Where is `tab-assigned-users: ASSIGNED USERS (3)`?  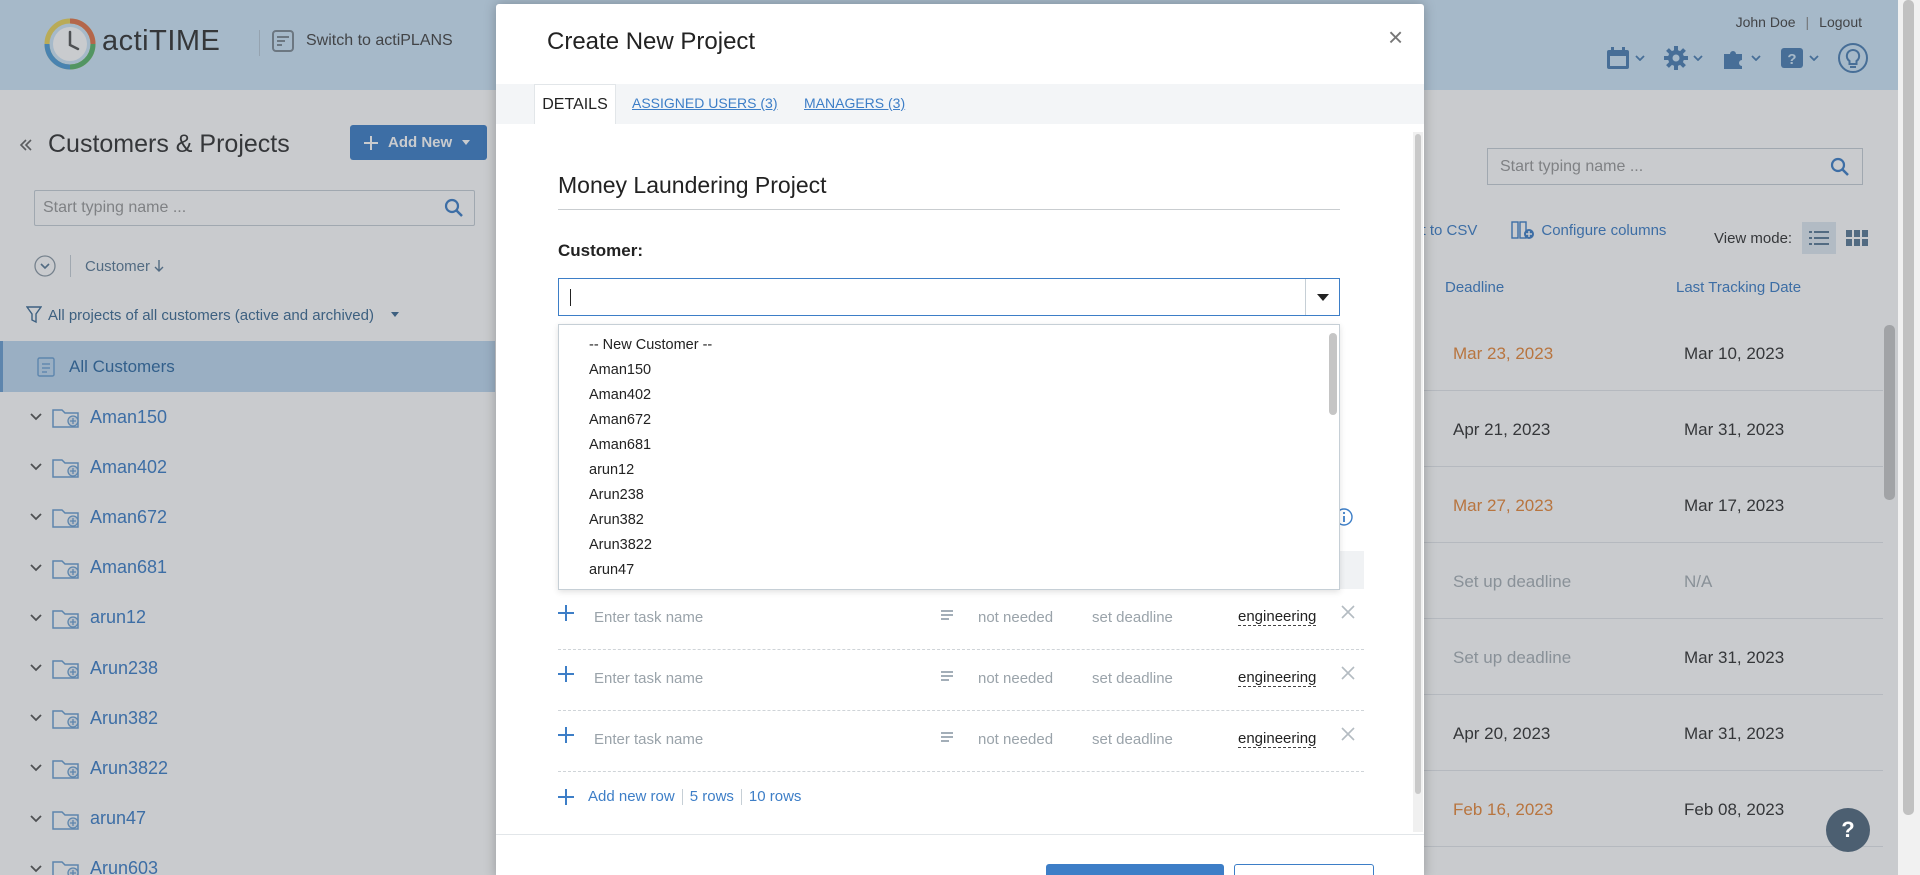
tab-assigned-users: ASSIGNED USERS (3) is located at coordinates (704, 103).